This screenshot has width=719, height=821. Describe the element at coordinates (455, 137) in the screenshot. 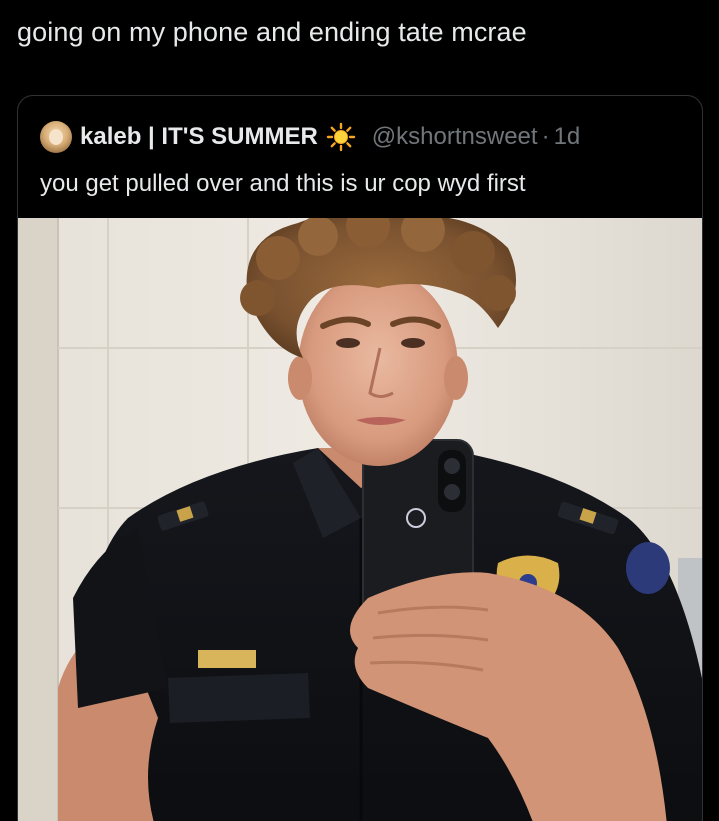

I see `handle: @kshortnsweet` at that location.